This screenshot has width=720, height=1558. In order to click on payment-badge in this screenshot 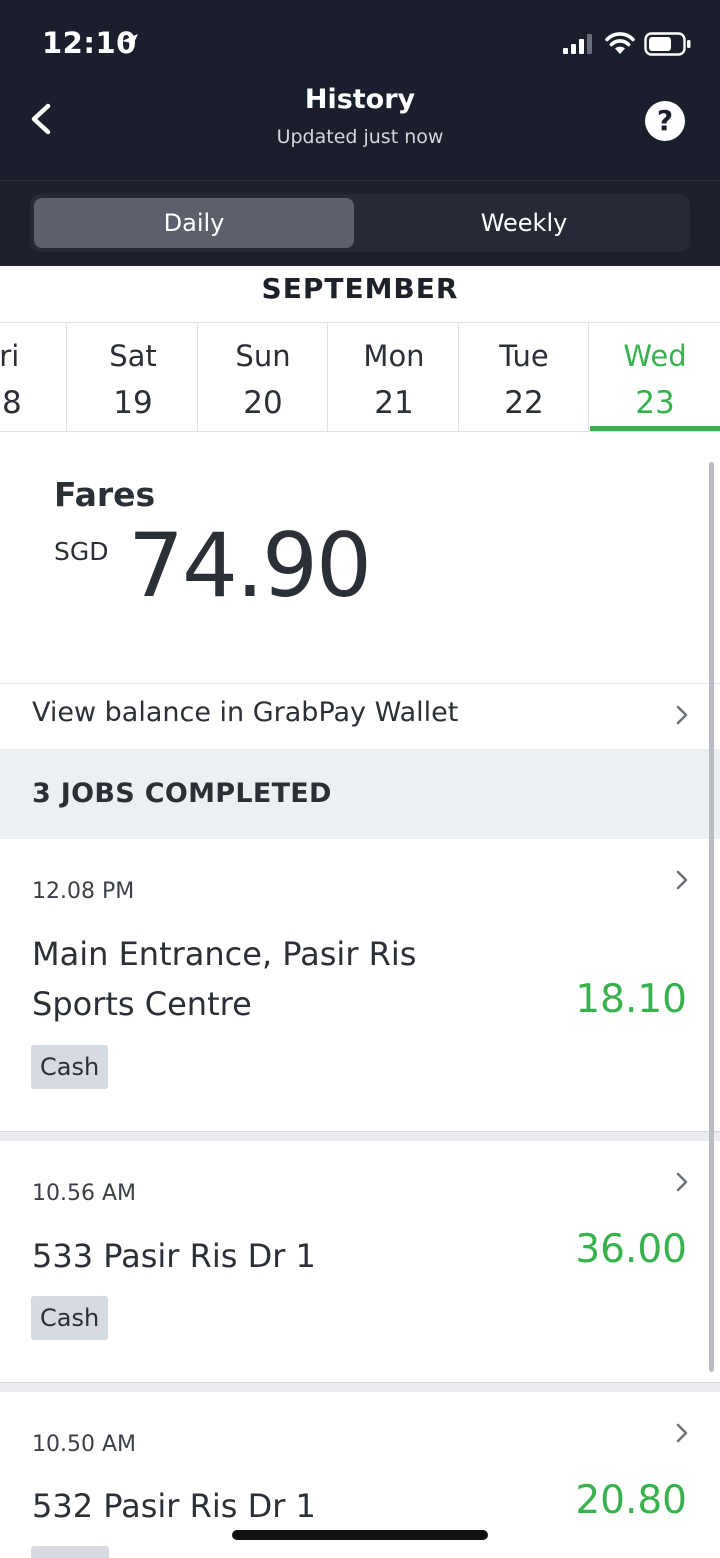, I will do `click(70, 1552)`.